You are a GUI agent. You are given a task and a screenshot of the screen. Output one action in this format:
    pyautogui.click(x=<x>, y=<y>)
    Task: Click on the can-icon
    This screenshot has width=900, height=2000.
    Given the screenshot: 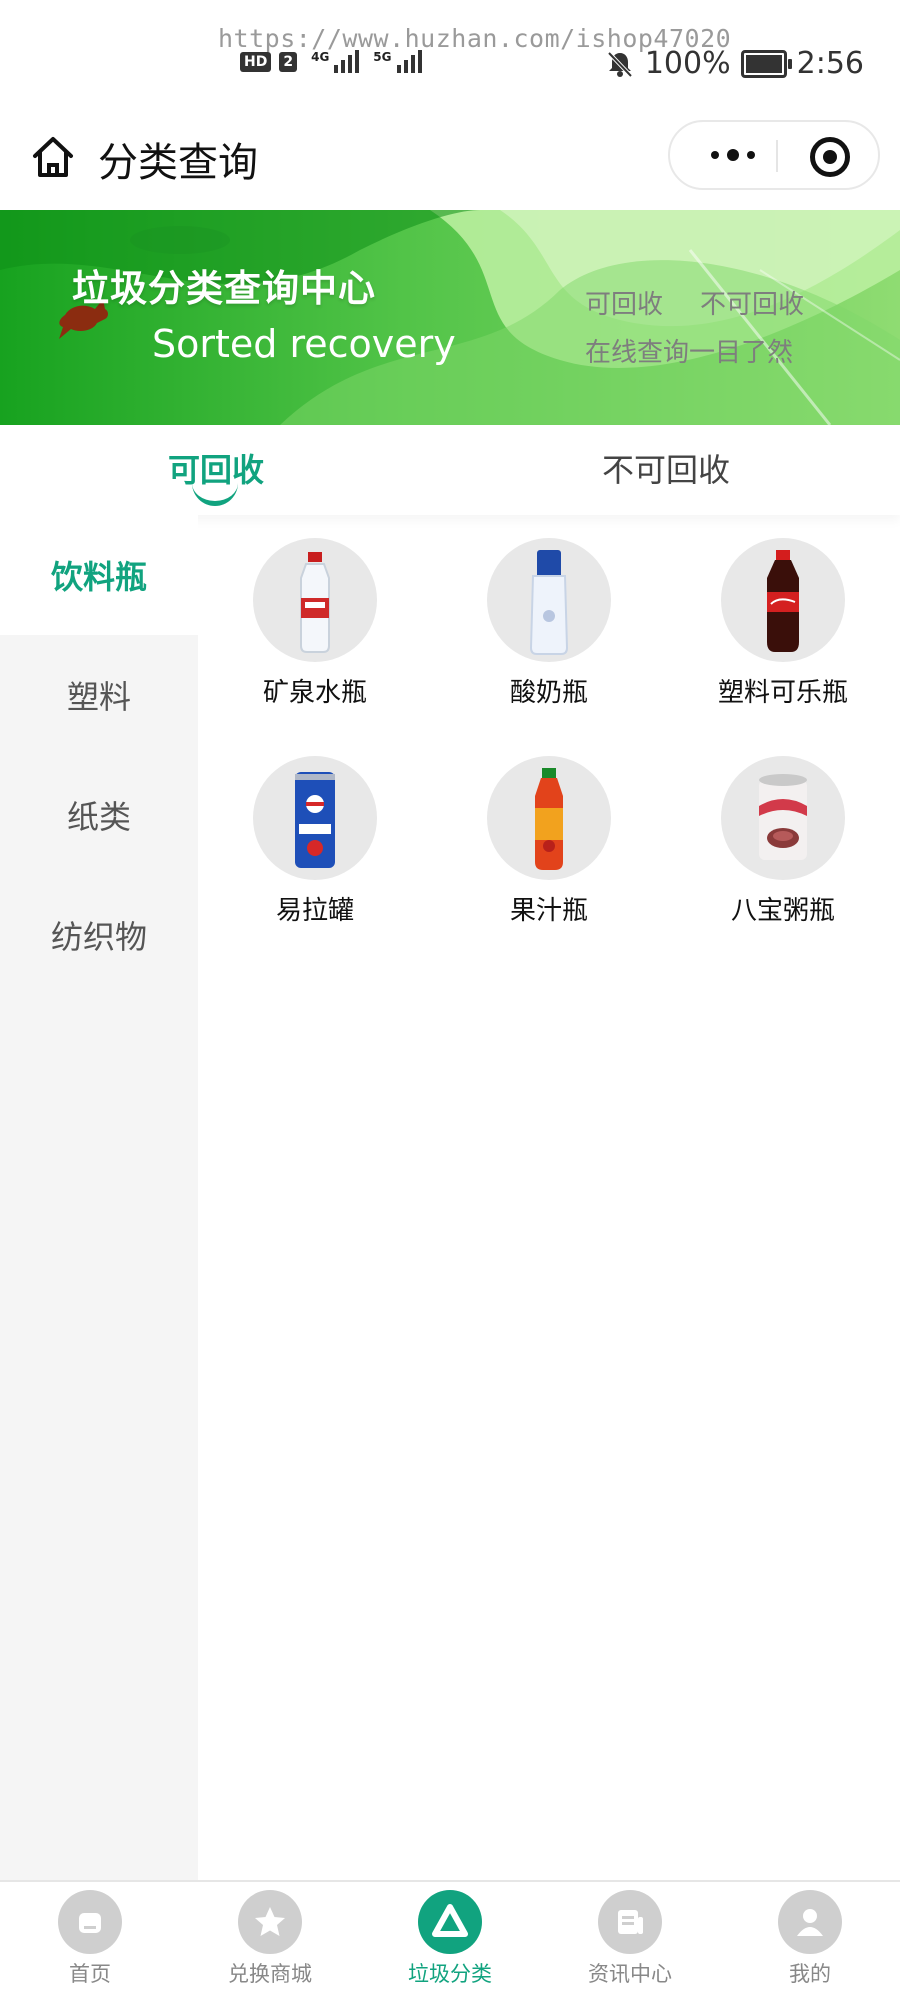 What is the action you would take?
    pyautogui.click(x=315, y=820)
    